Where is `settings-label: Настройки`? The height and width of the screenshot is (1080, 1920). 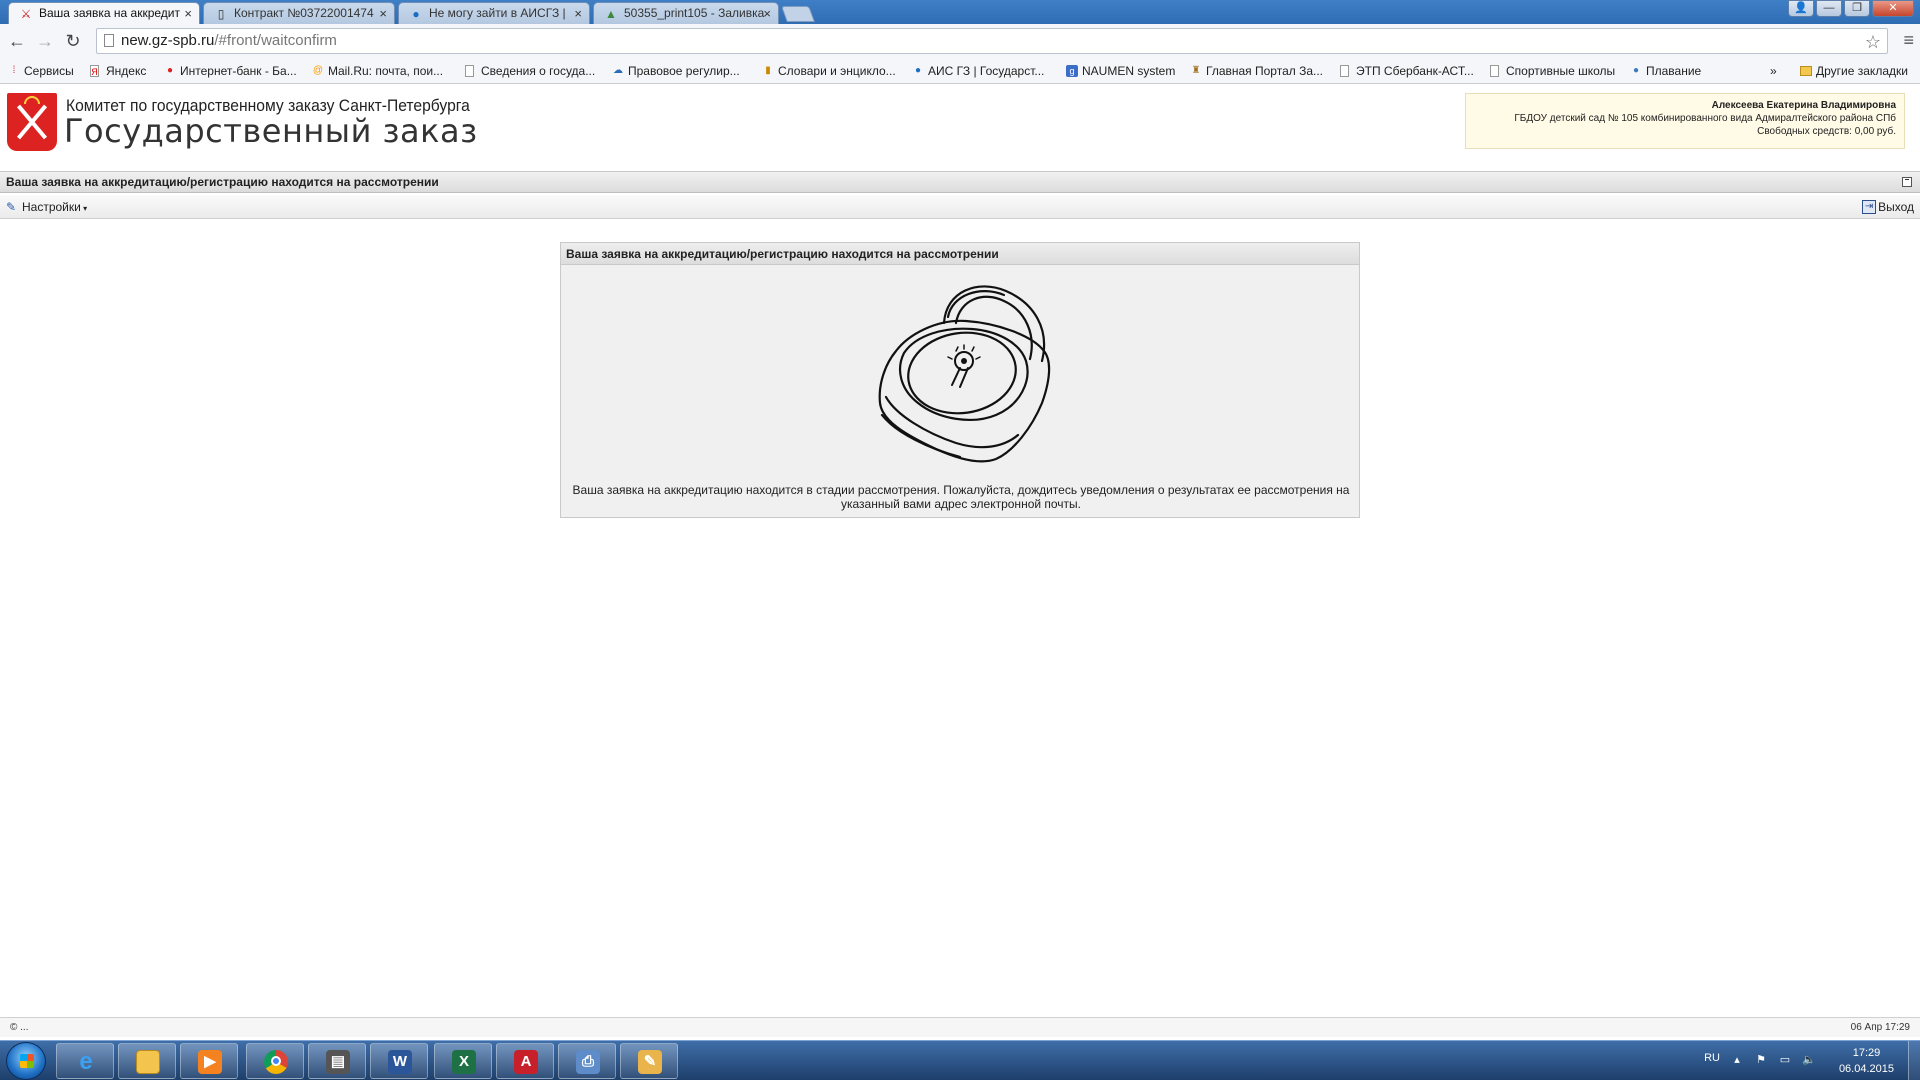 settings-label: Настройки is located at coordinates (51, 207).